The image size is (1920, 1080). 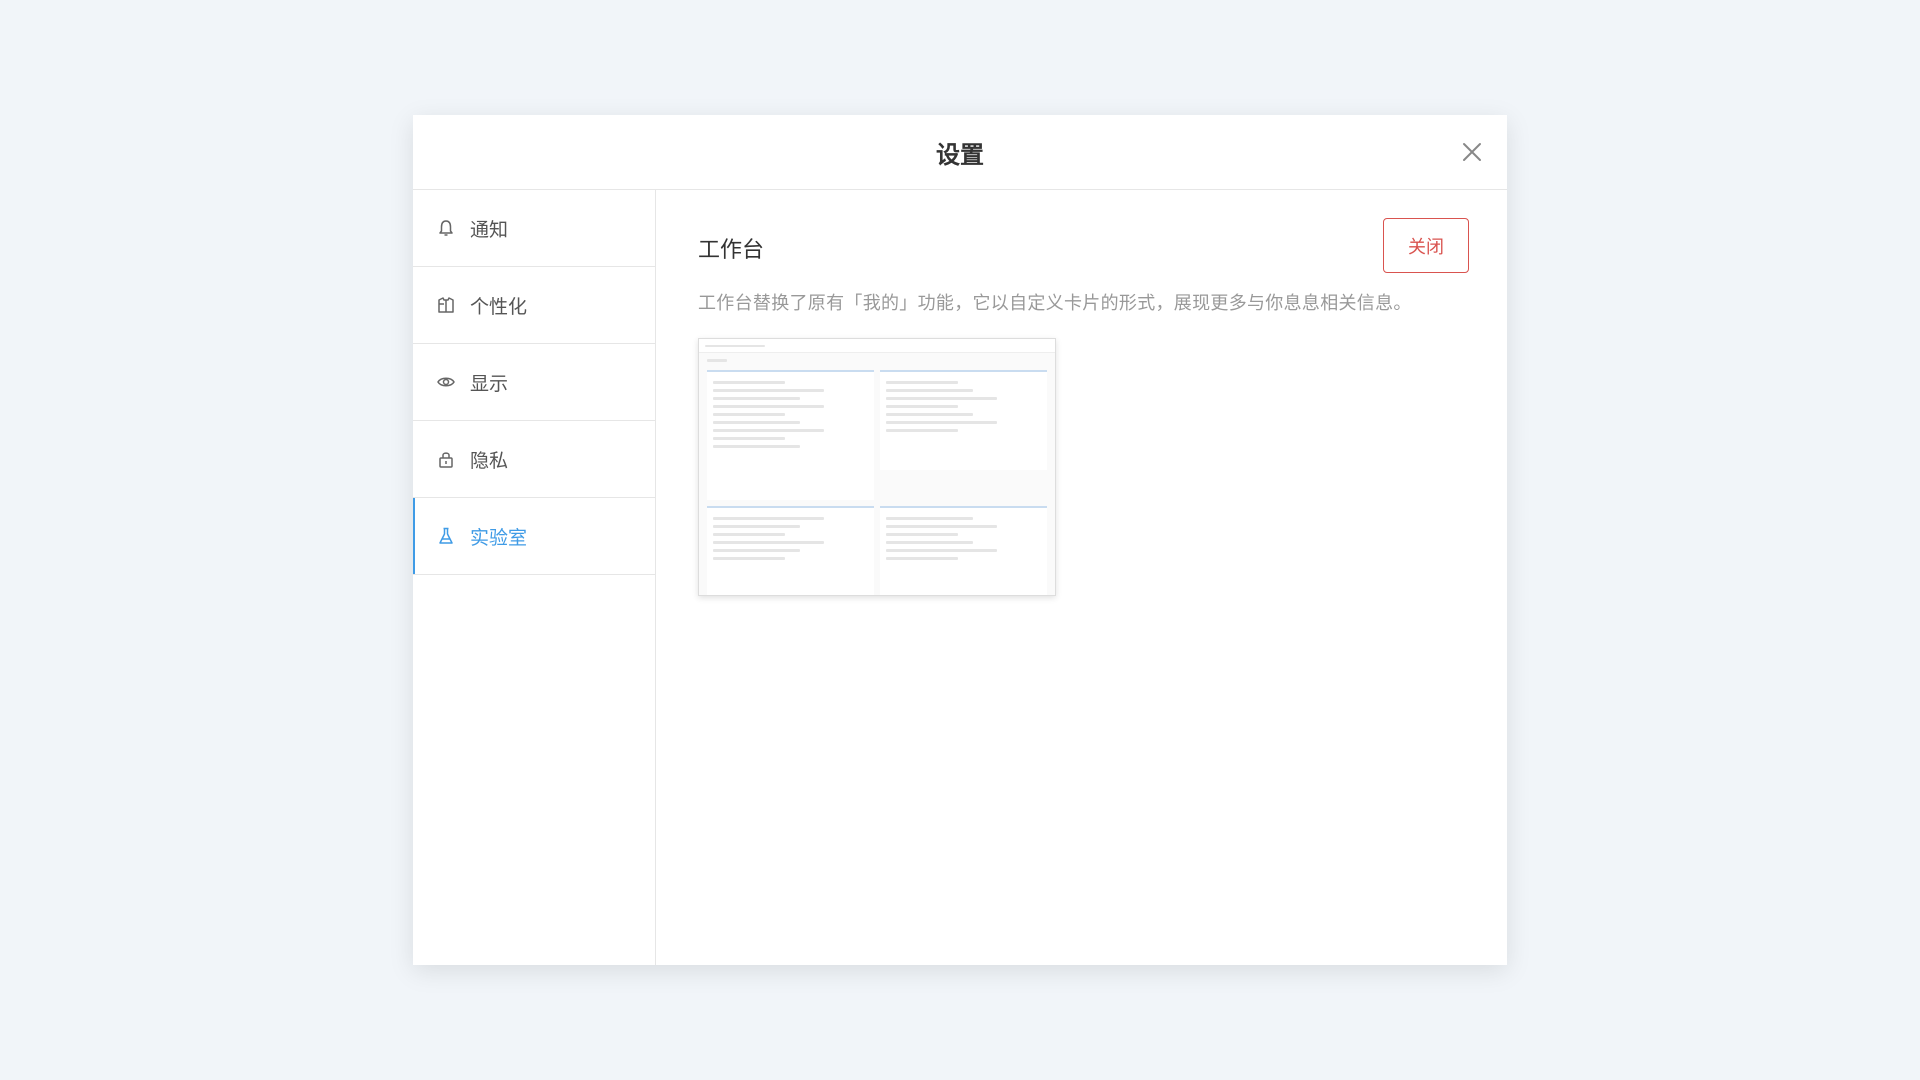 I want to click on preview-header, so click(x=877, y=361).